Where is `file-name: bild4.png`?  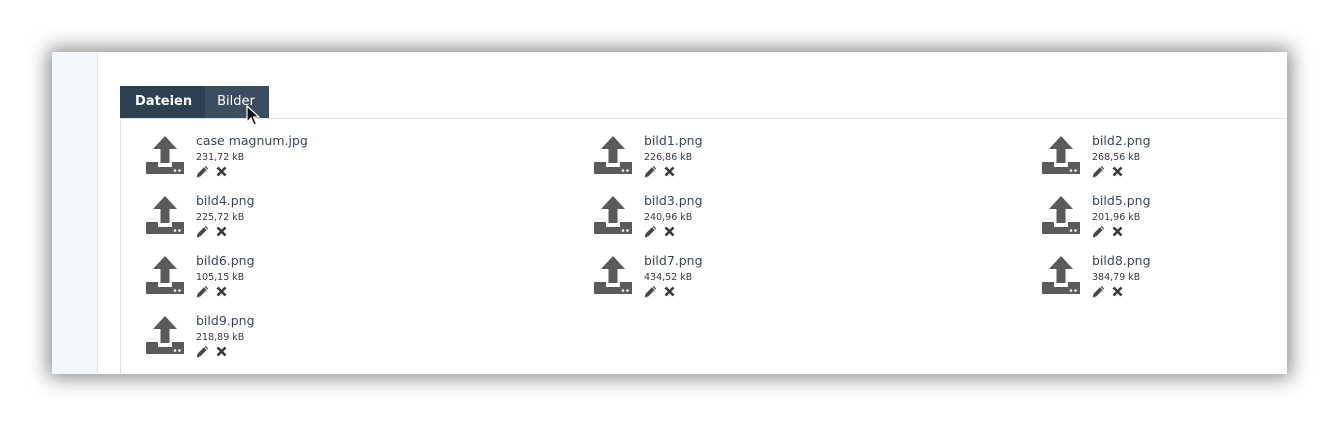
file-name: bild4.png is located at coordinates (225, 200).